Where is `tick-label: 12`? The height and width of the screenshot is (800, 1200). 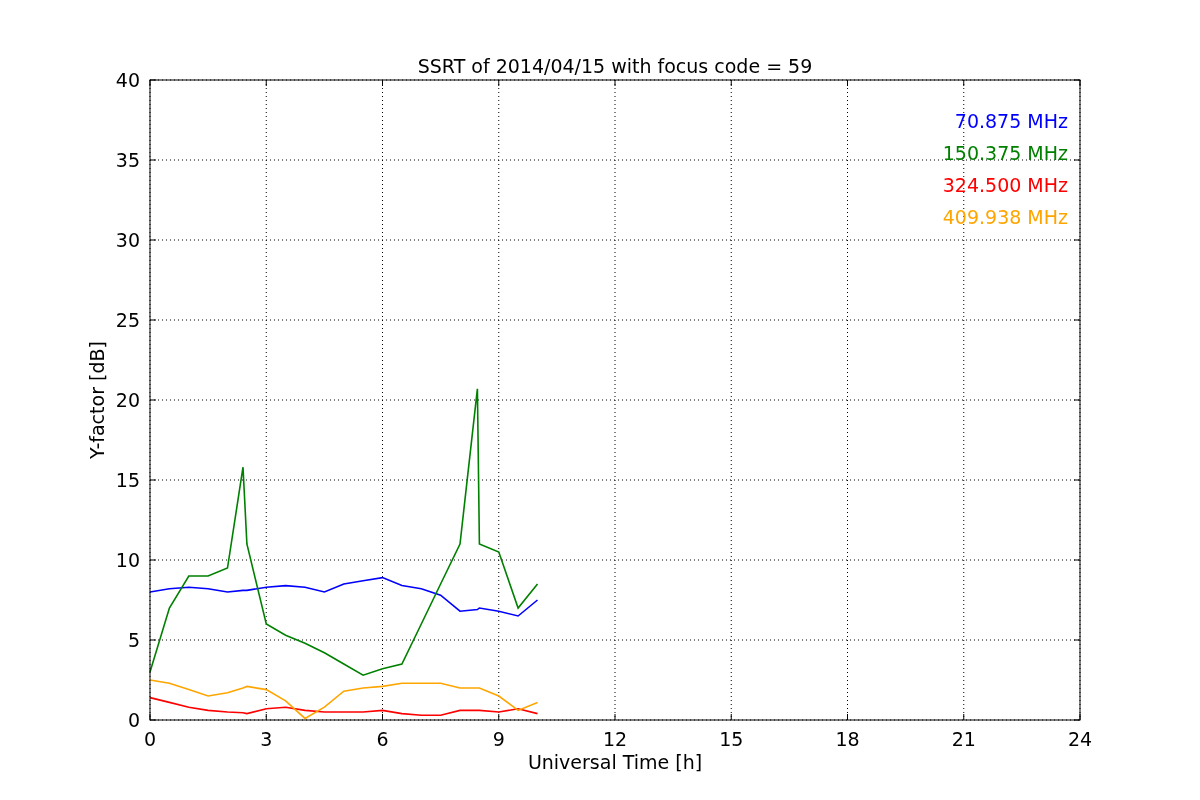 tick-label: 12 is located at coordinates (615, 739).